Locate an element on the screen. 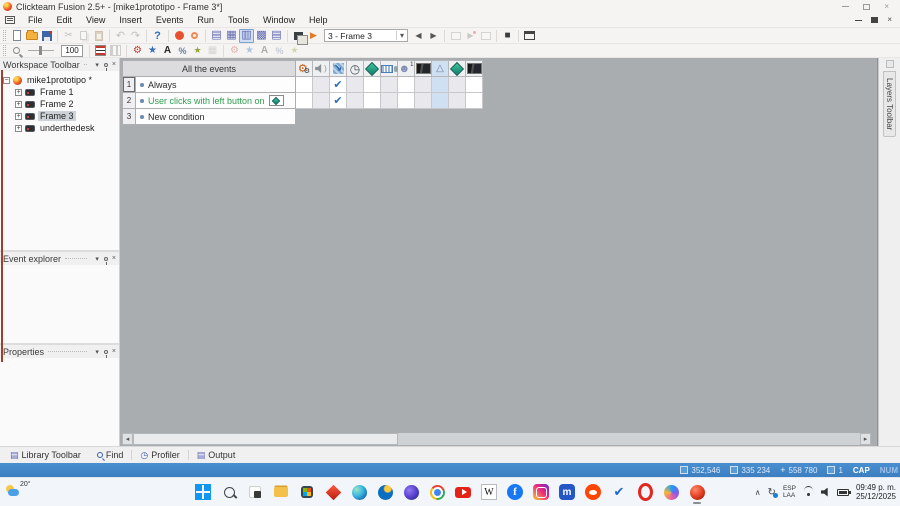 Image resolution: width=900 pixels, height=506 pixels. active-object-icon is located at coordinates (276, 100).